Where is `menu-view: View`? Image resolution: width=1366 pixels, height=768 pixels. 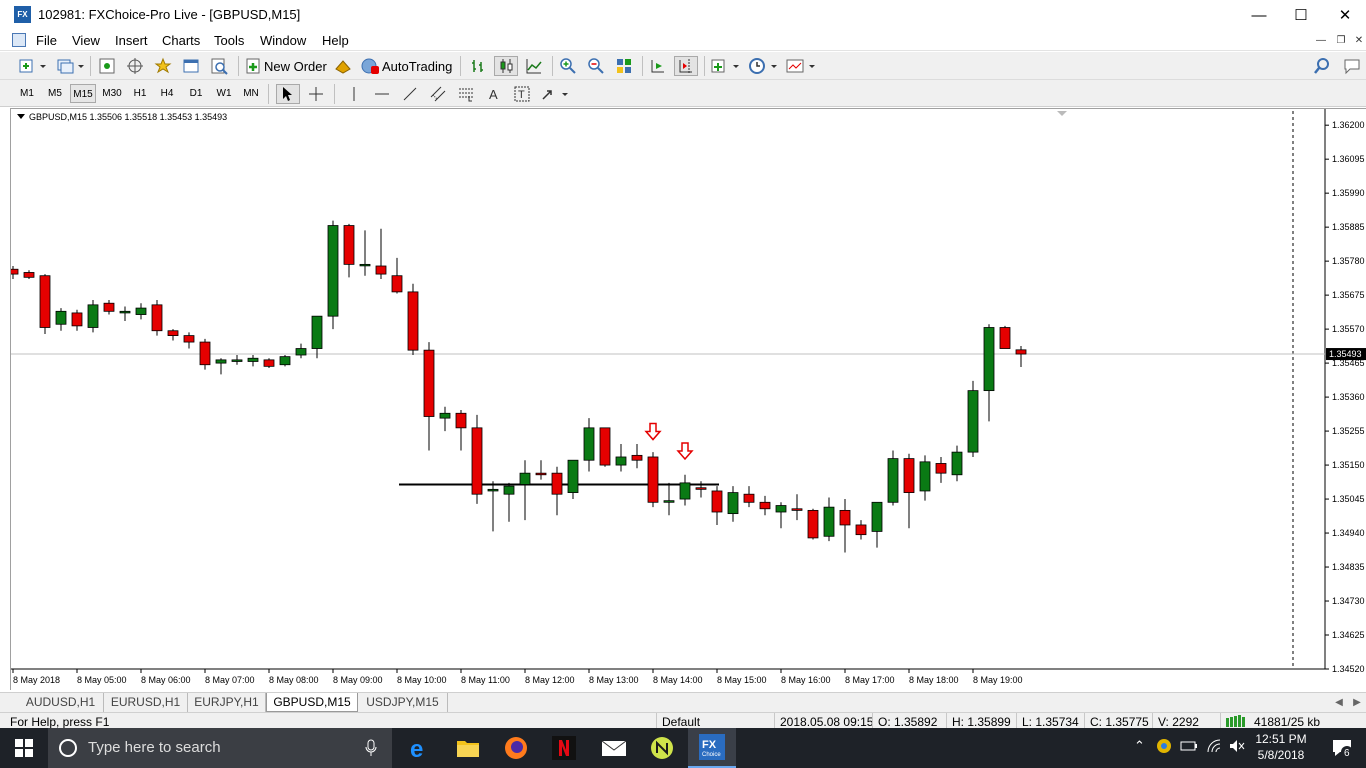
menu-view: View is located at coordinates (86, 40).